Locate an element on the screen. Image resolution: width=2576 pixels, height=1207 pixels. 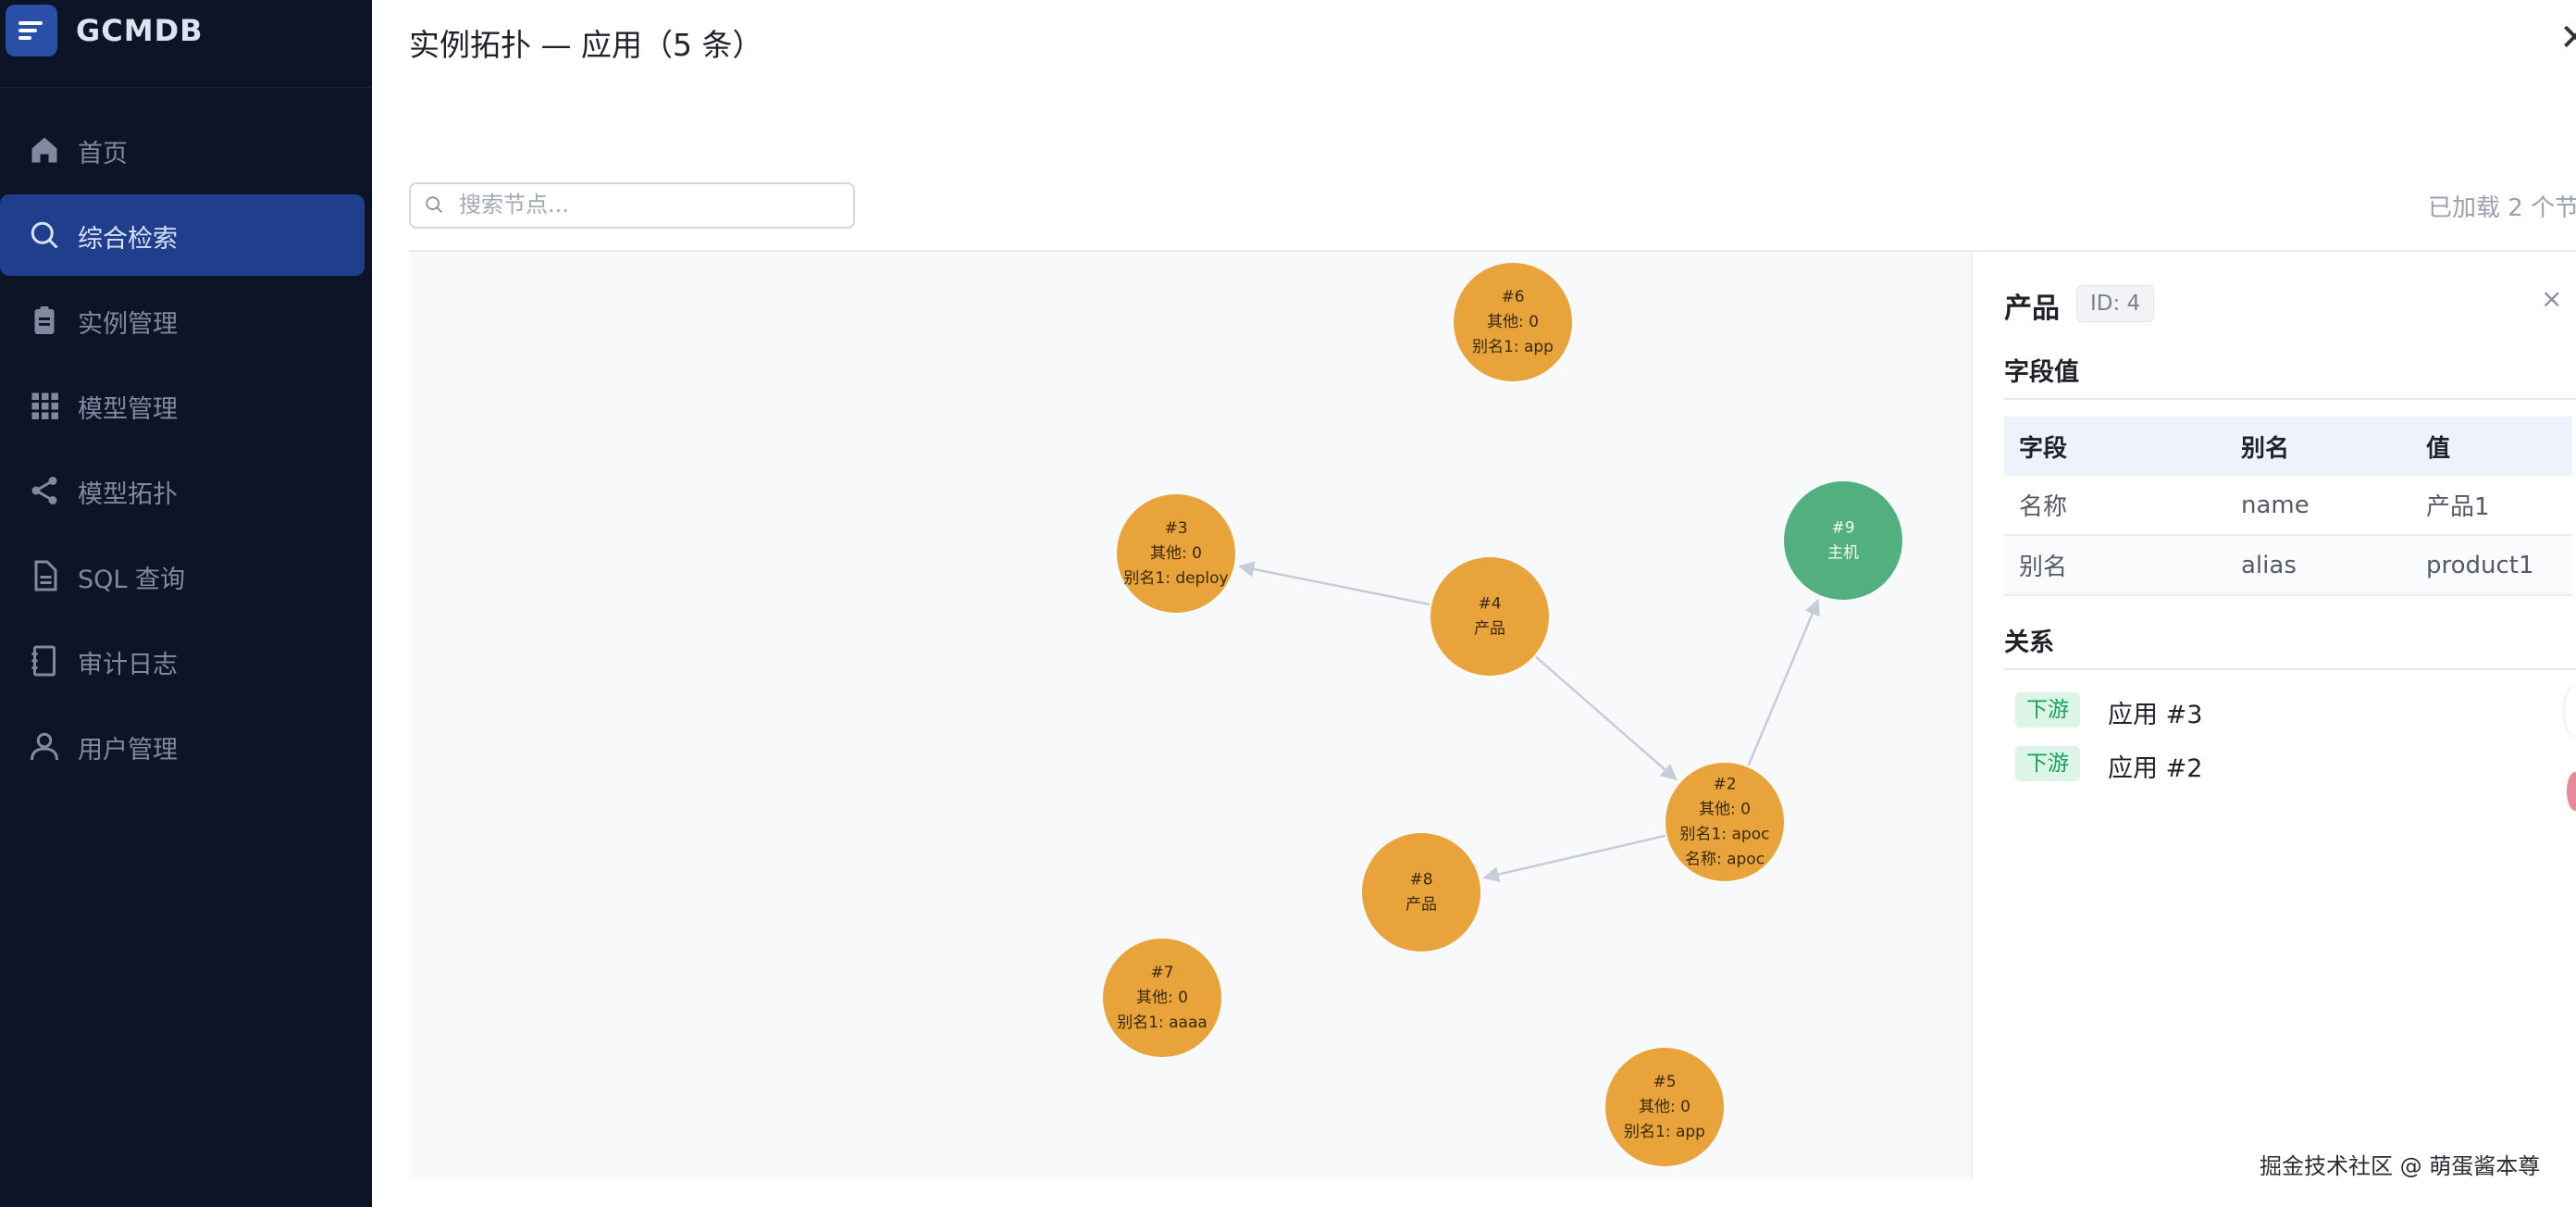
node-label: #7 is located at coordinates (1161, 973).